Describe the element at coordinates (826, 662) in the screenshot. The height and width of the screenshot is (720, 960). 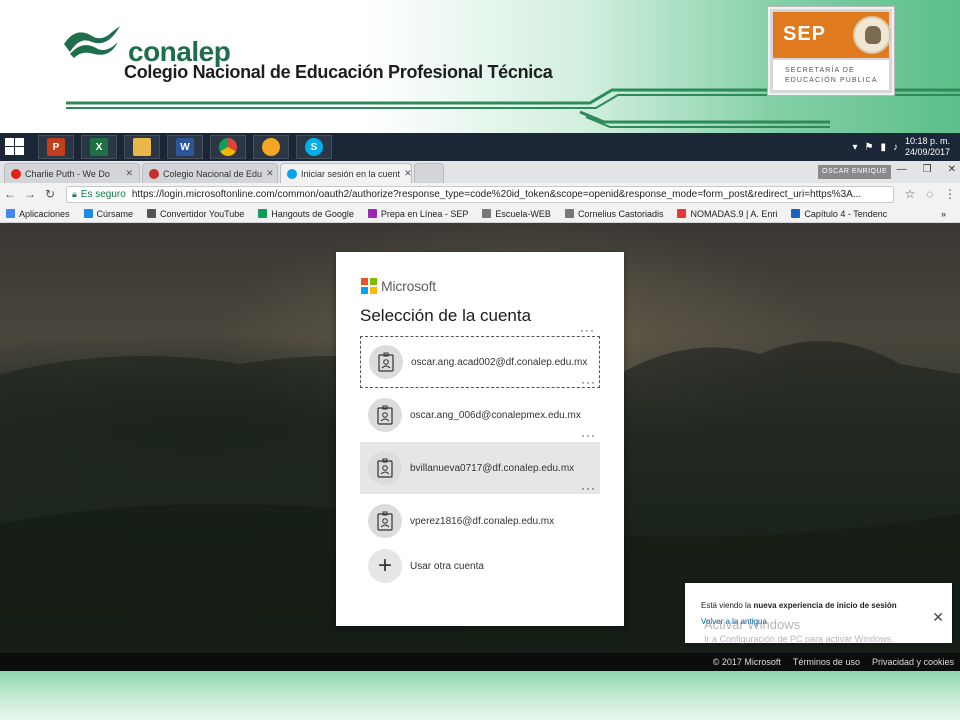
I see `terms-link: Términos de uso` at that location.